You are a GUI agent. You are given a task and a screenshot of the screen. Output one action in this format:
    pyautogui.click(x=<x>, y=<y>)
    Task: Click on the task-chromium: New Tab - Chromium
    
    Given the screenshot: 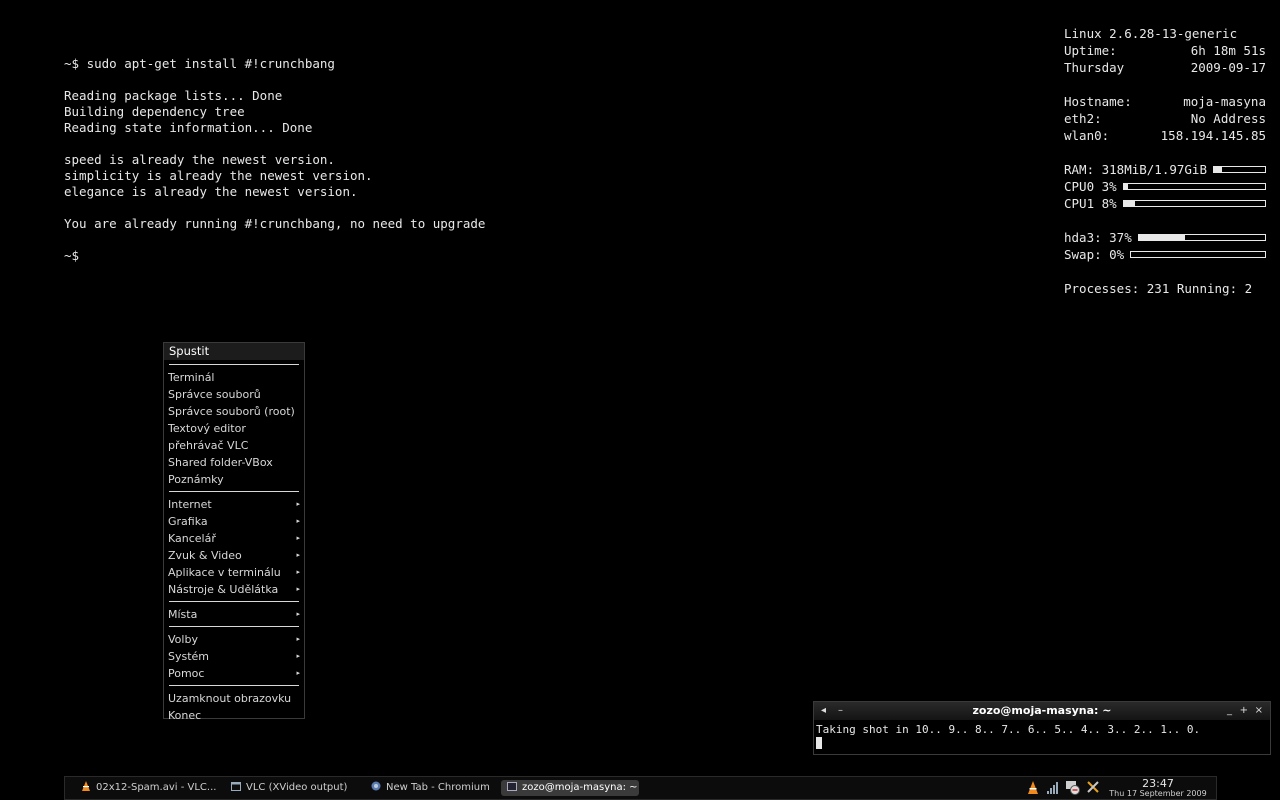 What is the action you would take?
    pyautogui.click(x=433, y=788)
    